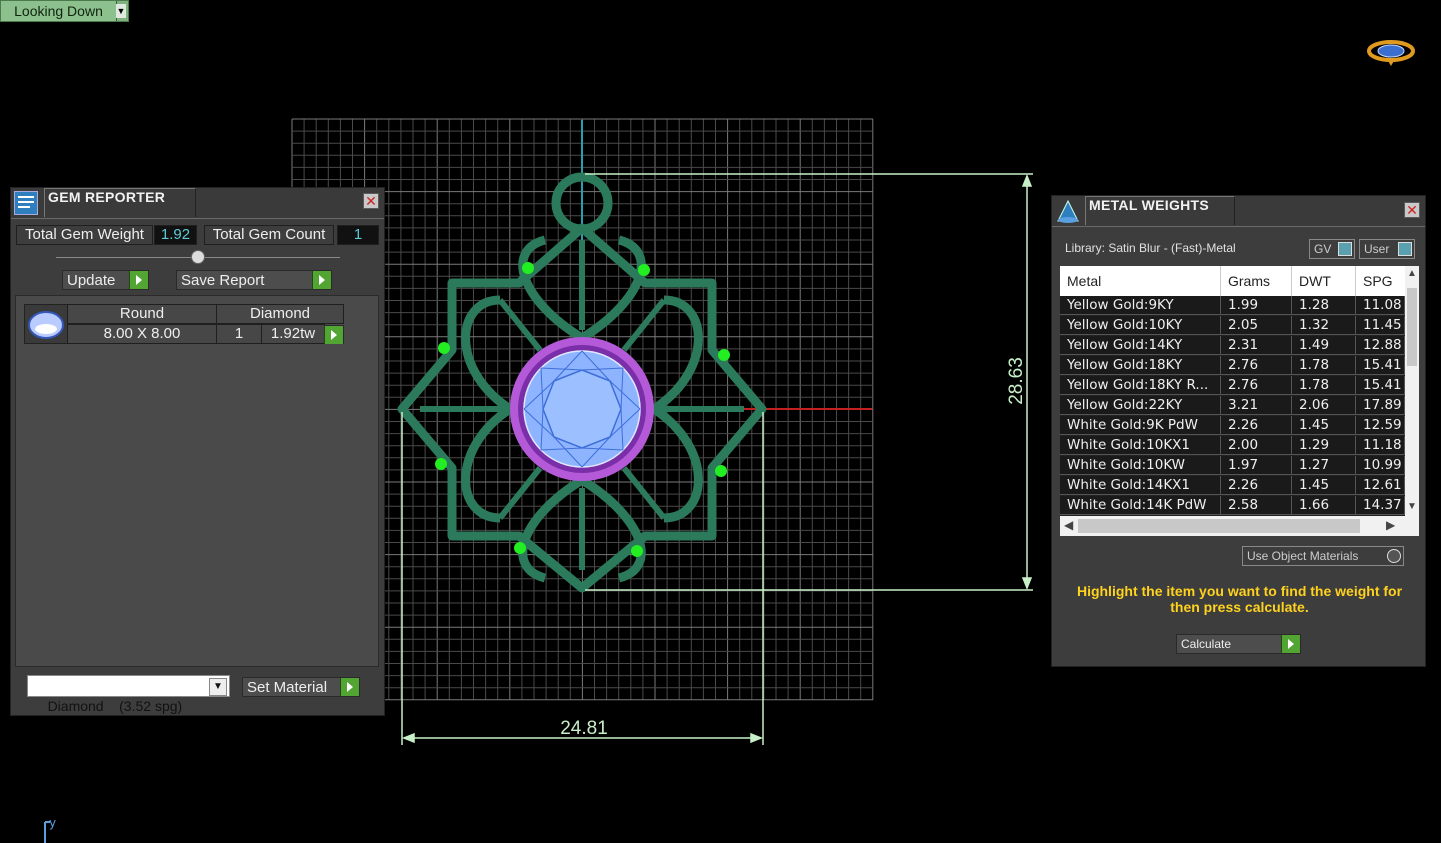 The height and width of the screenshot is (843, 1441). What do you see at coordinates (1140, 465) in the screenshot?
I see `metal-name-cell: White Gold:10KW` at bounding box center [1140, 465].